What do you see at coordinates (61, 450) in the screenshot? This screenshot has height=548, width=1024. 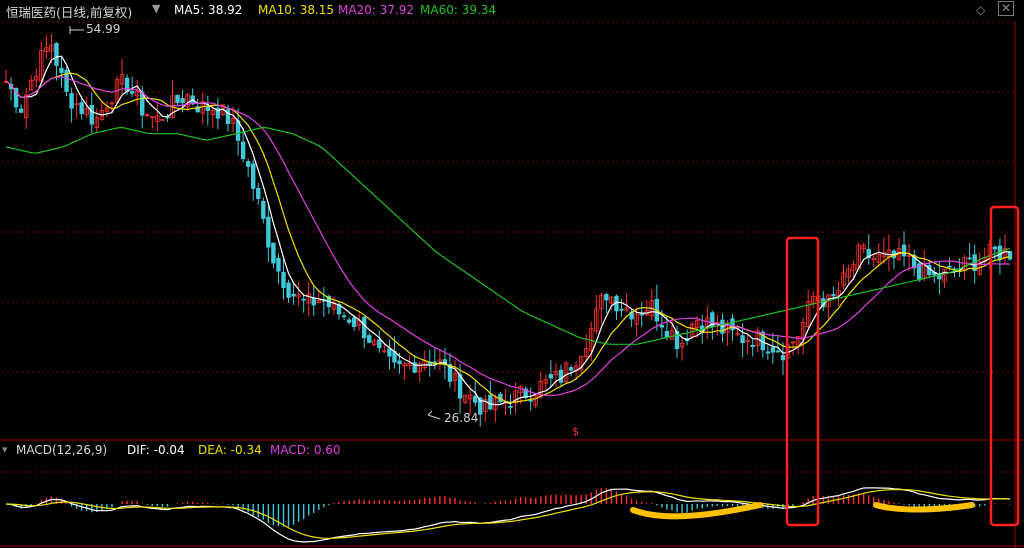 I see `macd-title: MACD(12,26,9)` at bounding box center [61, 450].